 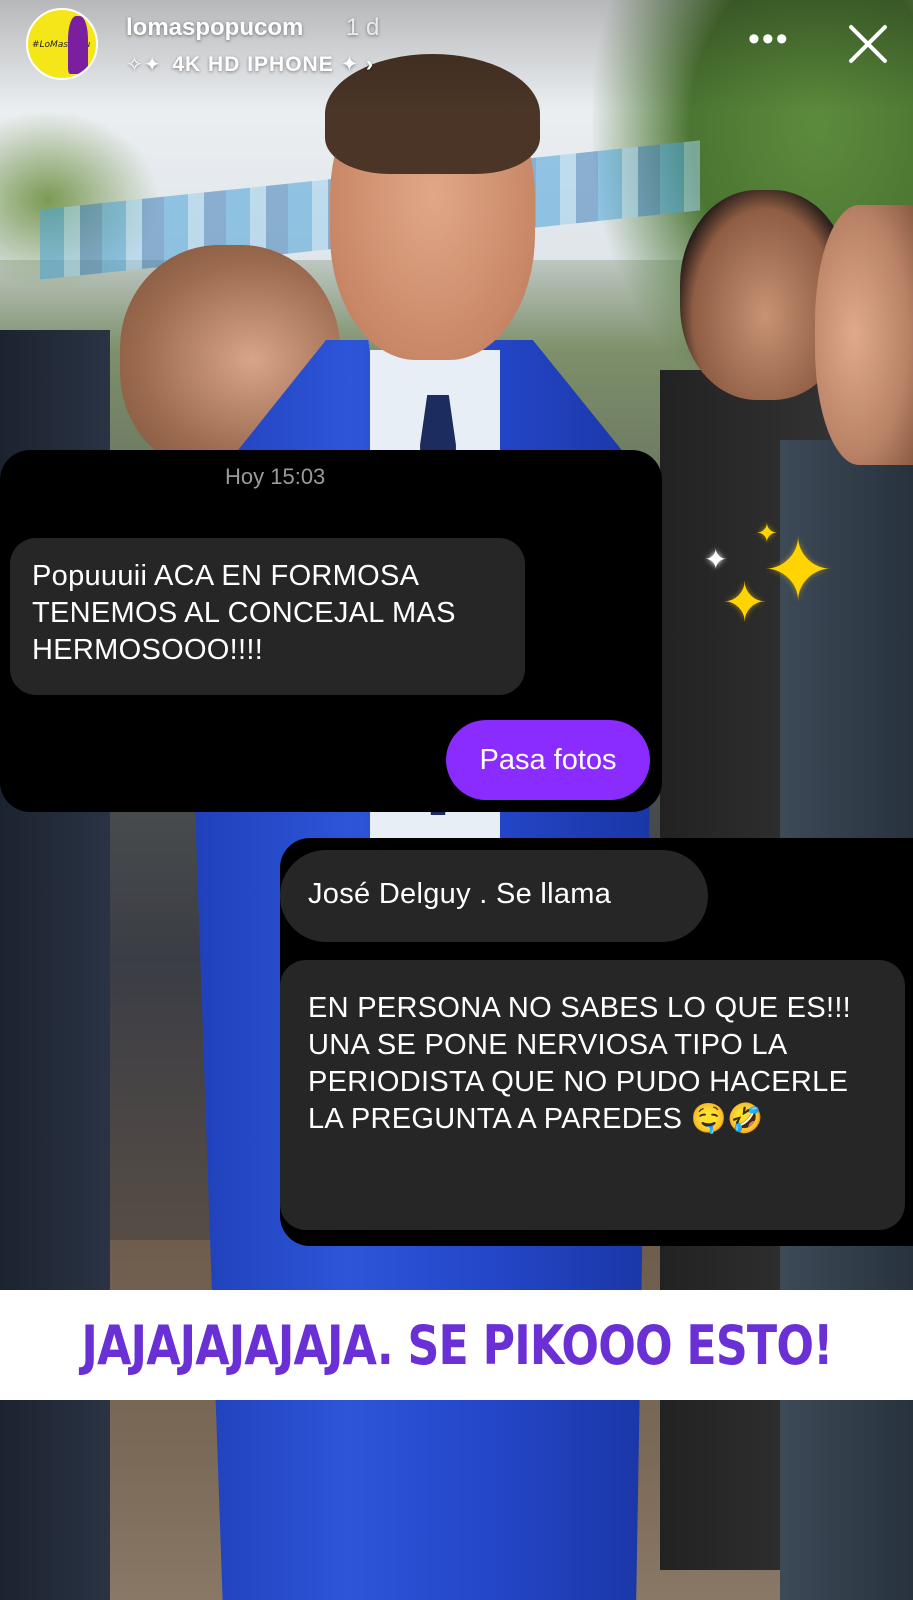 What do you see at coordinates (548, 760) in the screenshot?
I see `sent-message: Pasa fotos` at bounding box center [548, 760].